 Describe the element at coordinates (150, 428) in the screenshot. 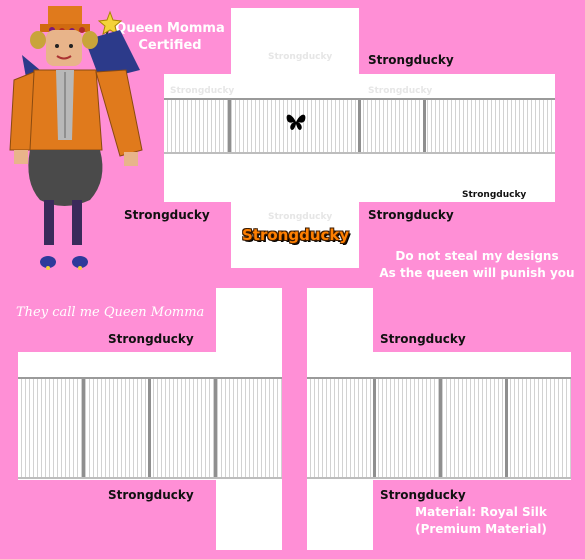

I see `left-arm-fence` at that location.